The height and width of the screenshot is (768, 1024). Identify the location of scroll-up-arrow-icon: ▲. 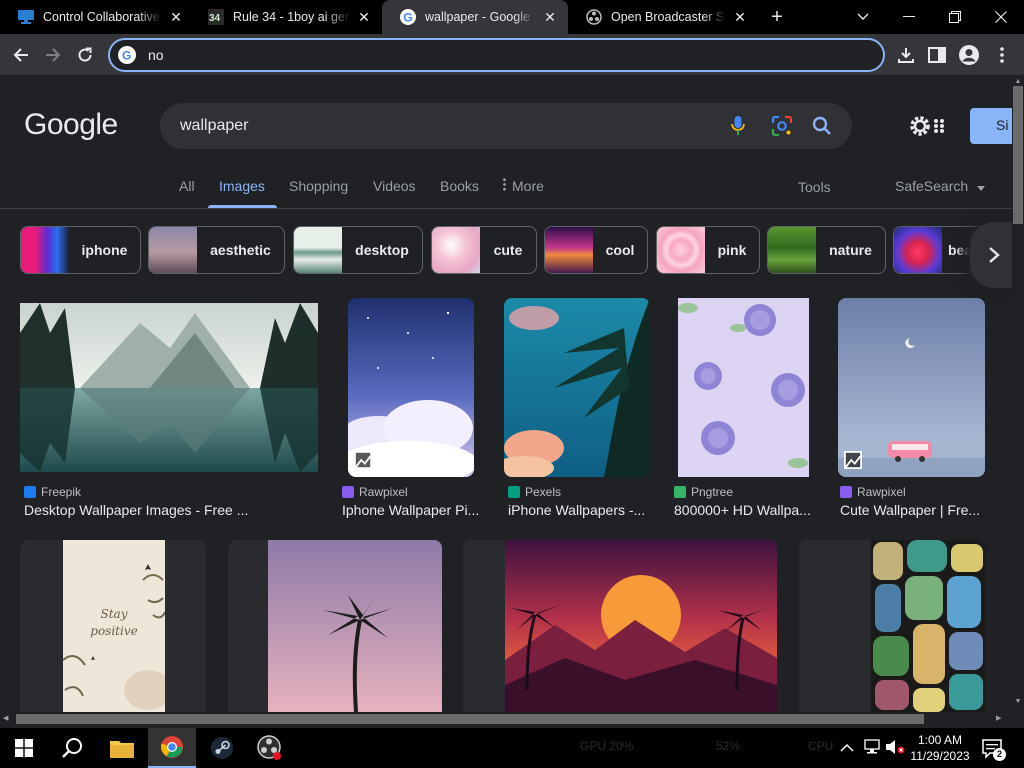
(1018, 82).